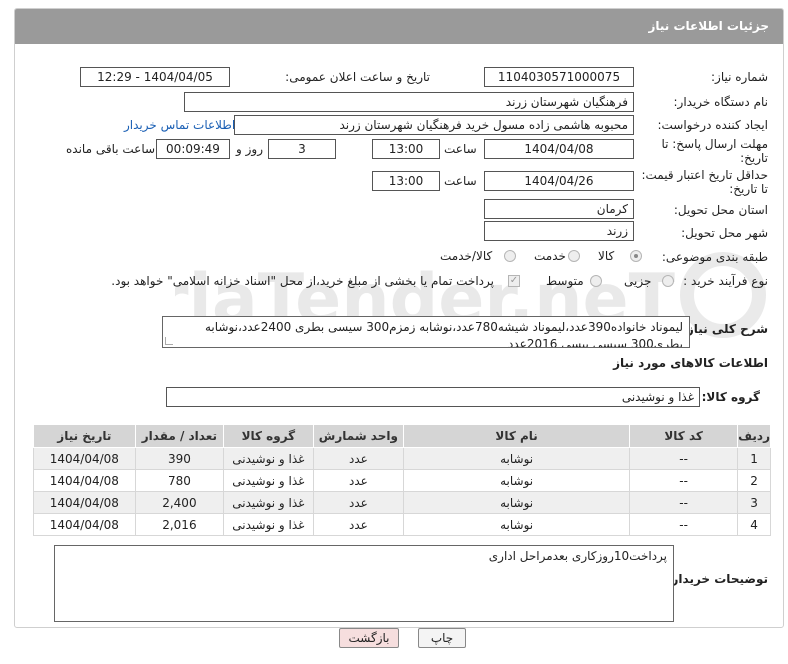 The height and width of the screenshot is (664, 788). I want to click on province-field: کرمان, so click(559, 209).